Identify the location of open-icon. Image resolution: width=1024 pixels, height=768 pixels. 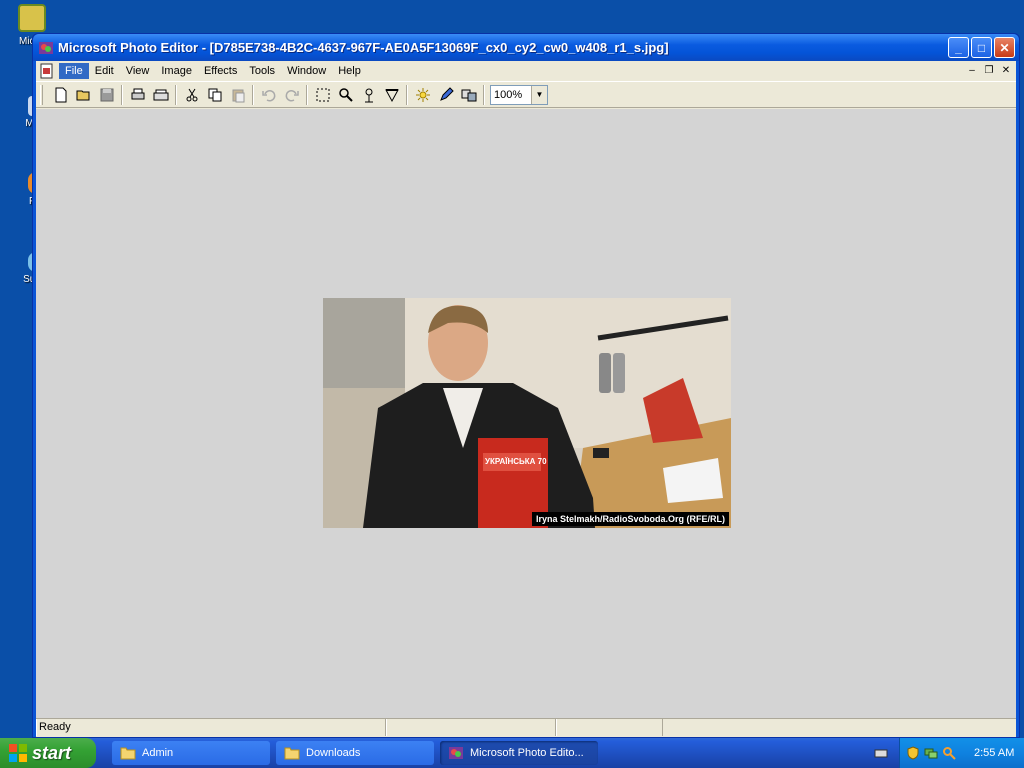
(82, 95).